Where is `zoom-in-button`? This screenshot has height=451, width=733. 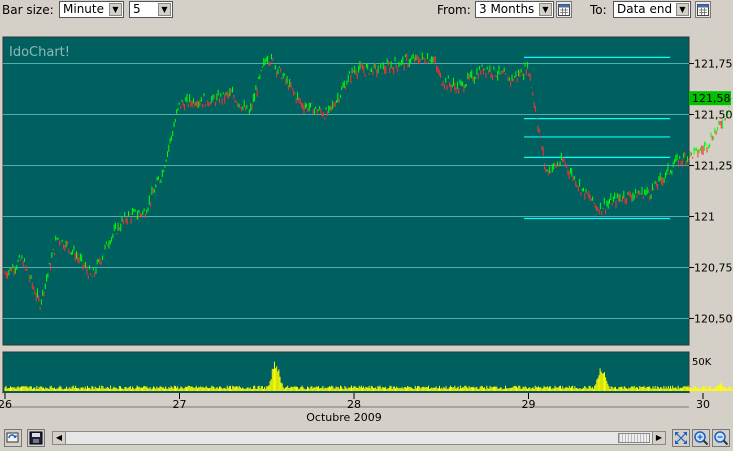
zoom-in-button is located at coordinates (701, 438).